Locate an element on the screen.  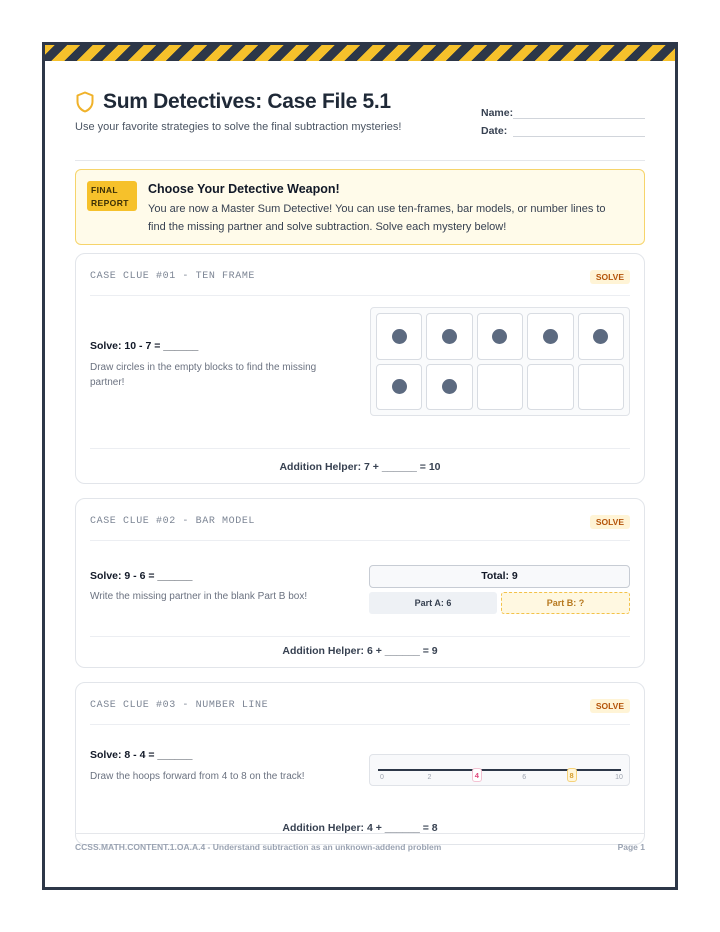
name-label: Name: is located at coordinates (497, 113).